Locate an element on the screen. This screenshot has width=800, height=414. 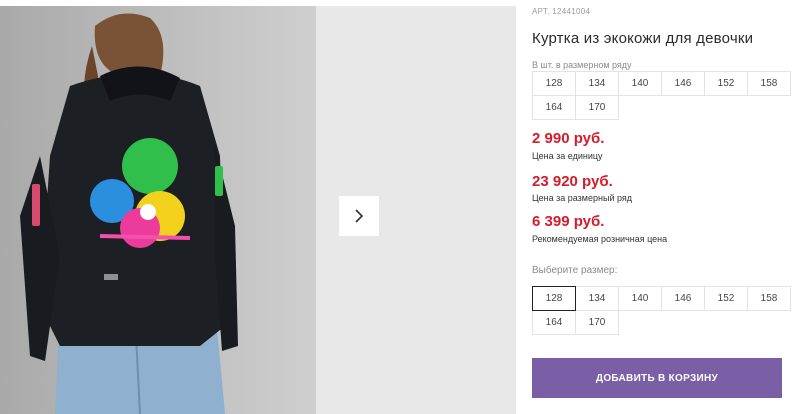
size-option: 170 is located at coordinates (597, 322).